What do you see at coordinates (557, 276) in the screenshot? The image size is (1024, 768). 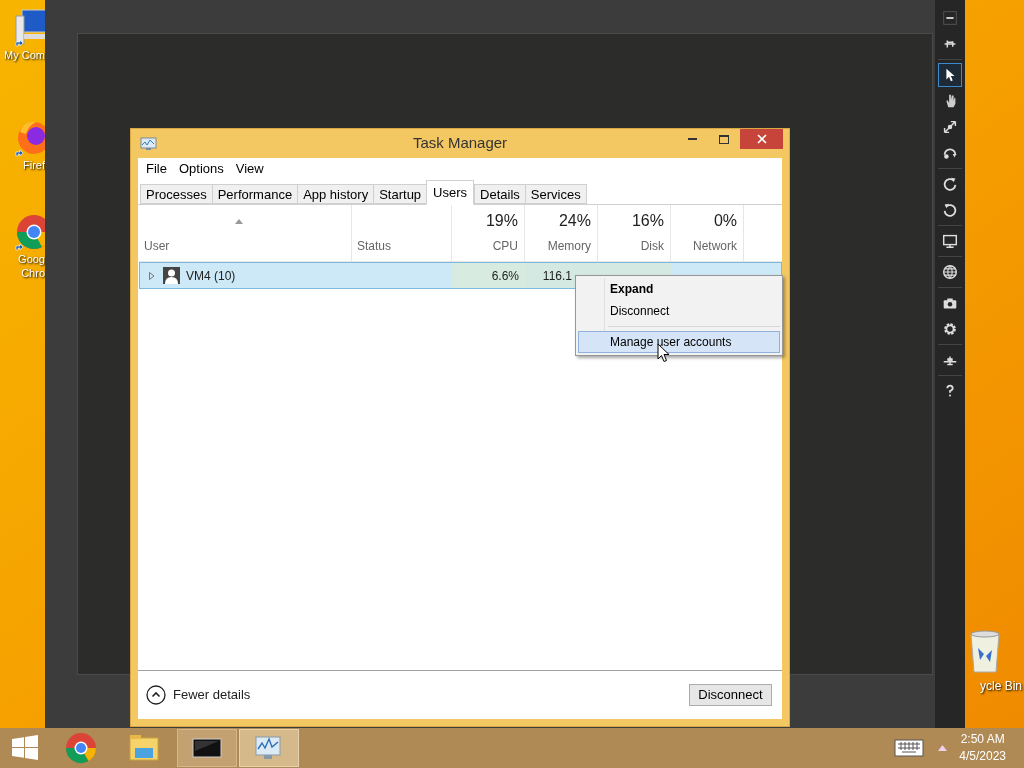 I see `table-cell-text: 116.1` at bounding box center [557, 276].